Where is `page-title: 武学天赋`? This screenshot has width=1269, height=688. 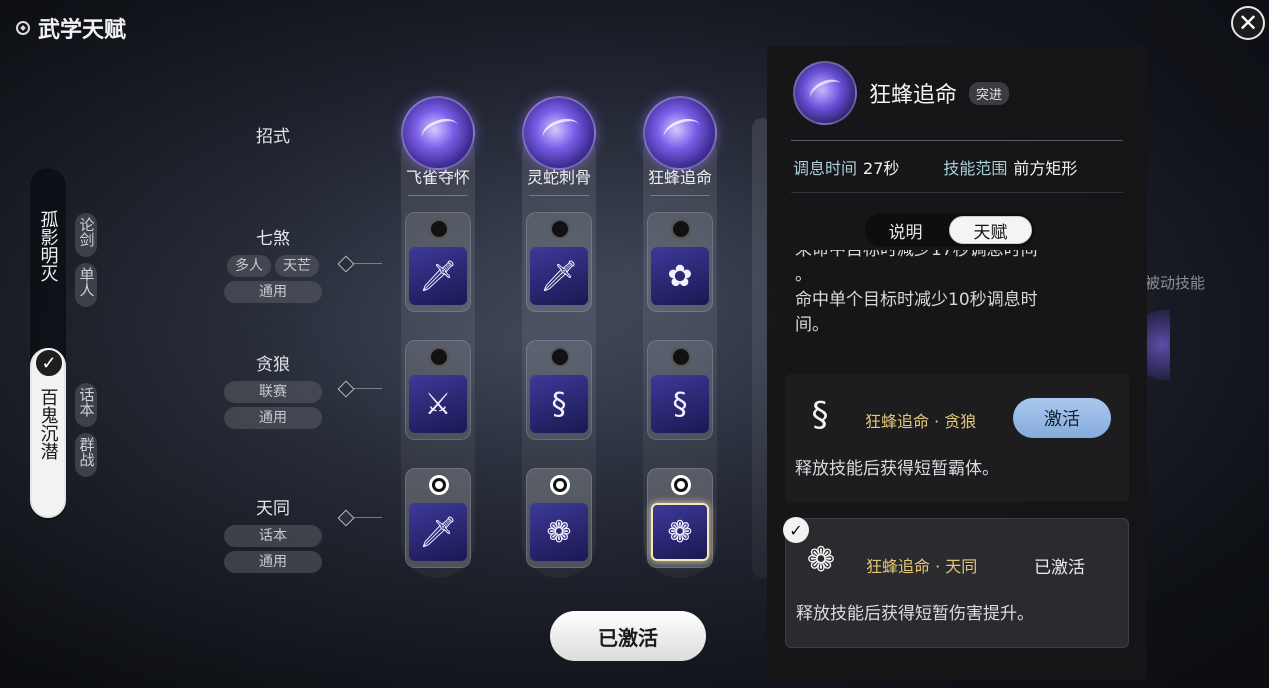 page-title: 武学天赋 is located at coordinates (71, 28).